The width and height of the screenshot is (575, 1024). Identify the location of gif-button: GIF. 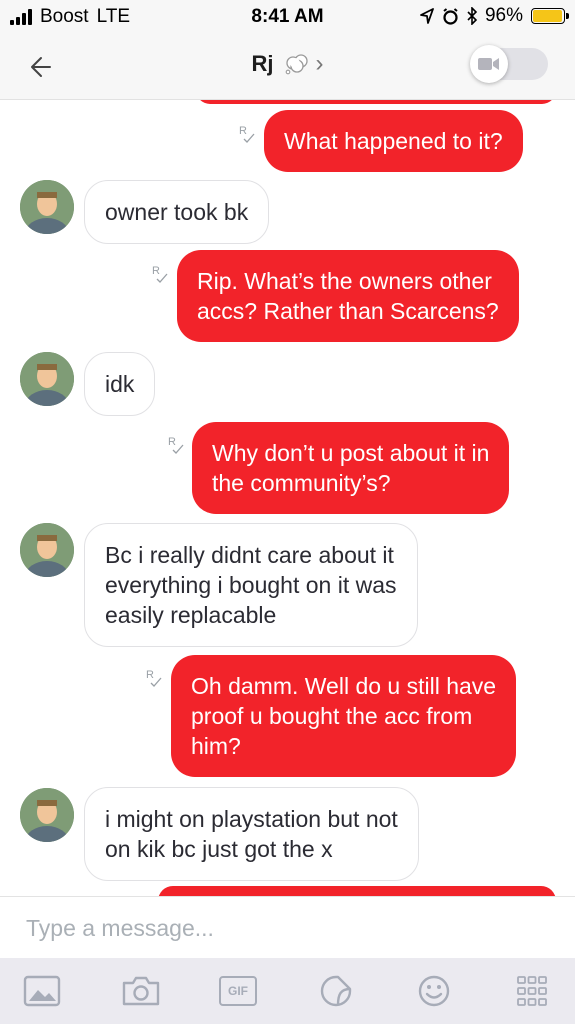
(238, 991).